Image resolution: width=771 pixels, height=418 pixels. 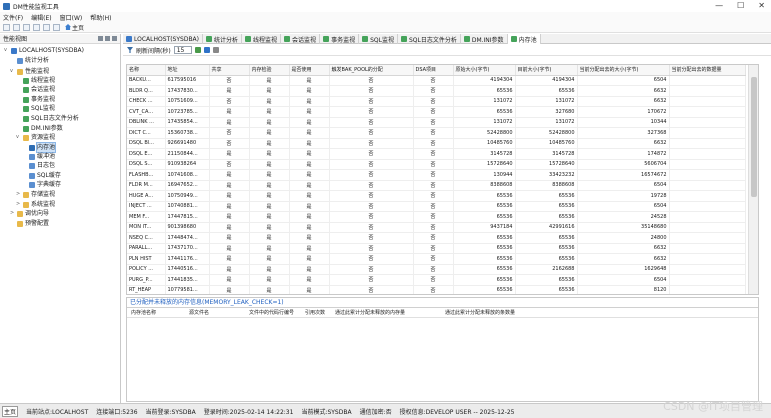 What do you see at coordinates (436, 206) in the screenshot?
I see `table-row: INJECT ... 10740881... 是是是否否 65536 65536 6504` at bounding box center [436, 206].